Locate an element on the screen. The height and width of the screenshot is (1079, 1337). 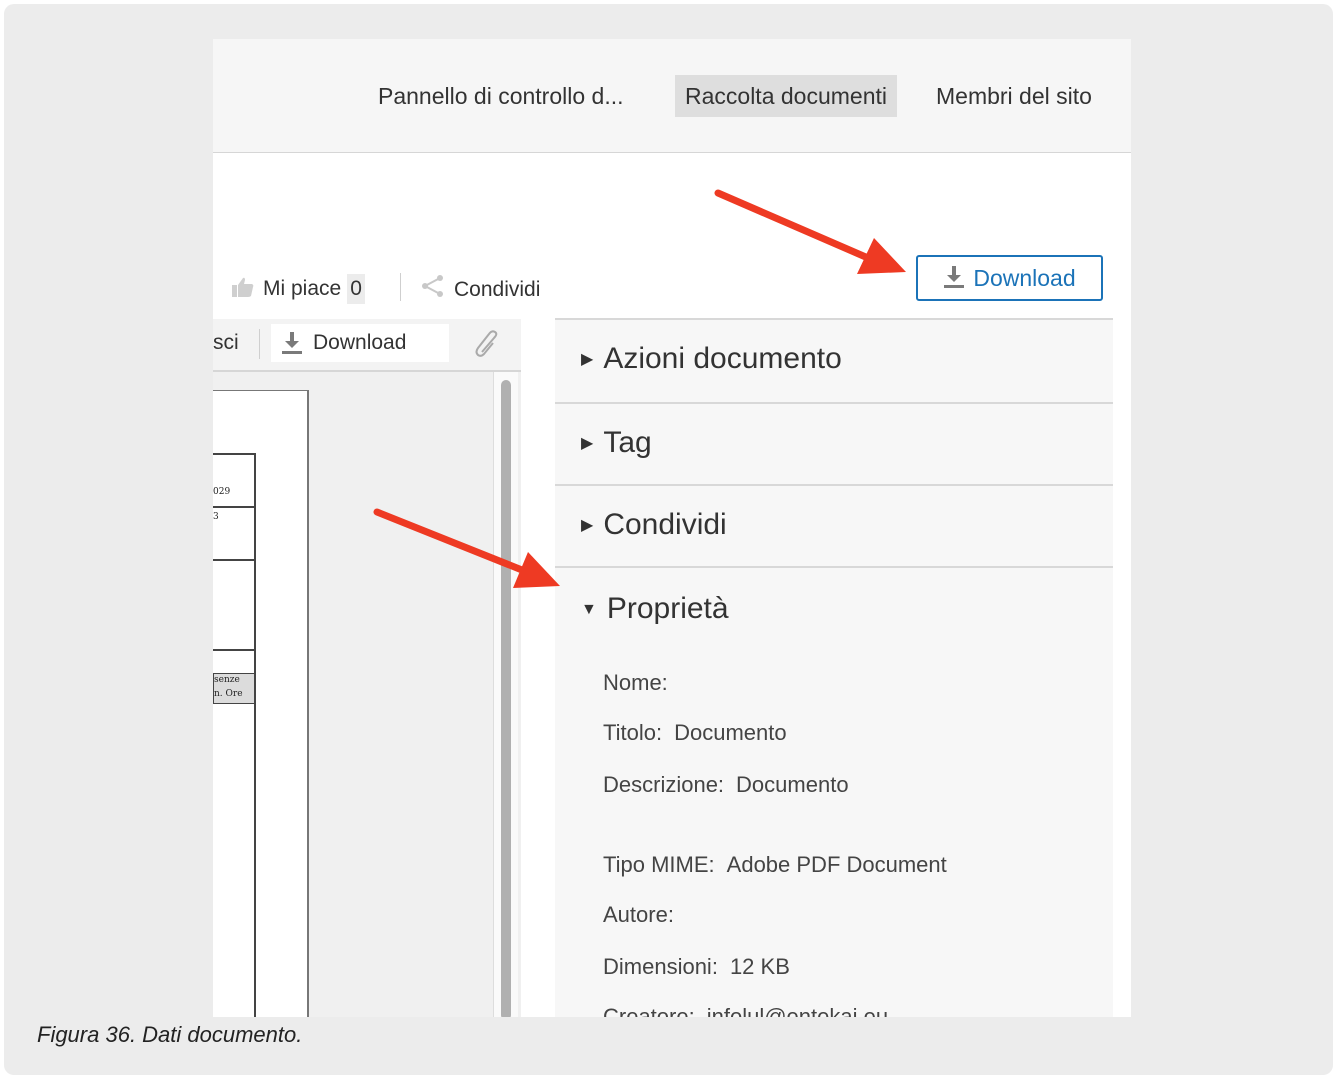
figure-caption: Figura 36. Dati documento. is located at coordinates (170, 1034).